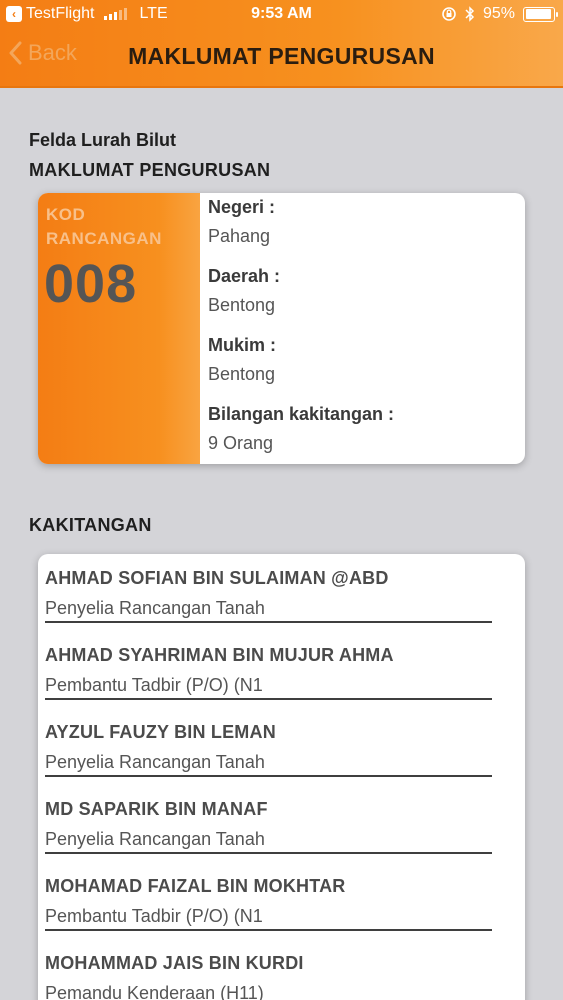  I want to click on management-section-title: MAKLUMAT PENGURUSAN, so click(150, 170).